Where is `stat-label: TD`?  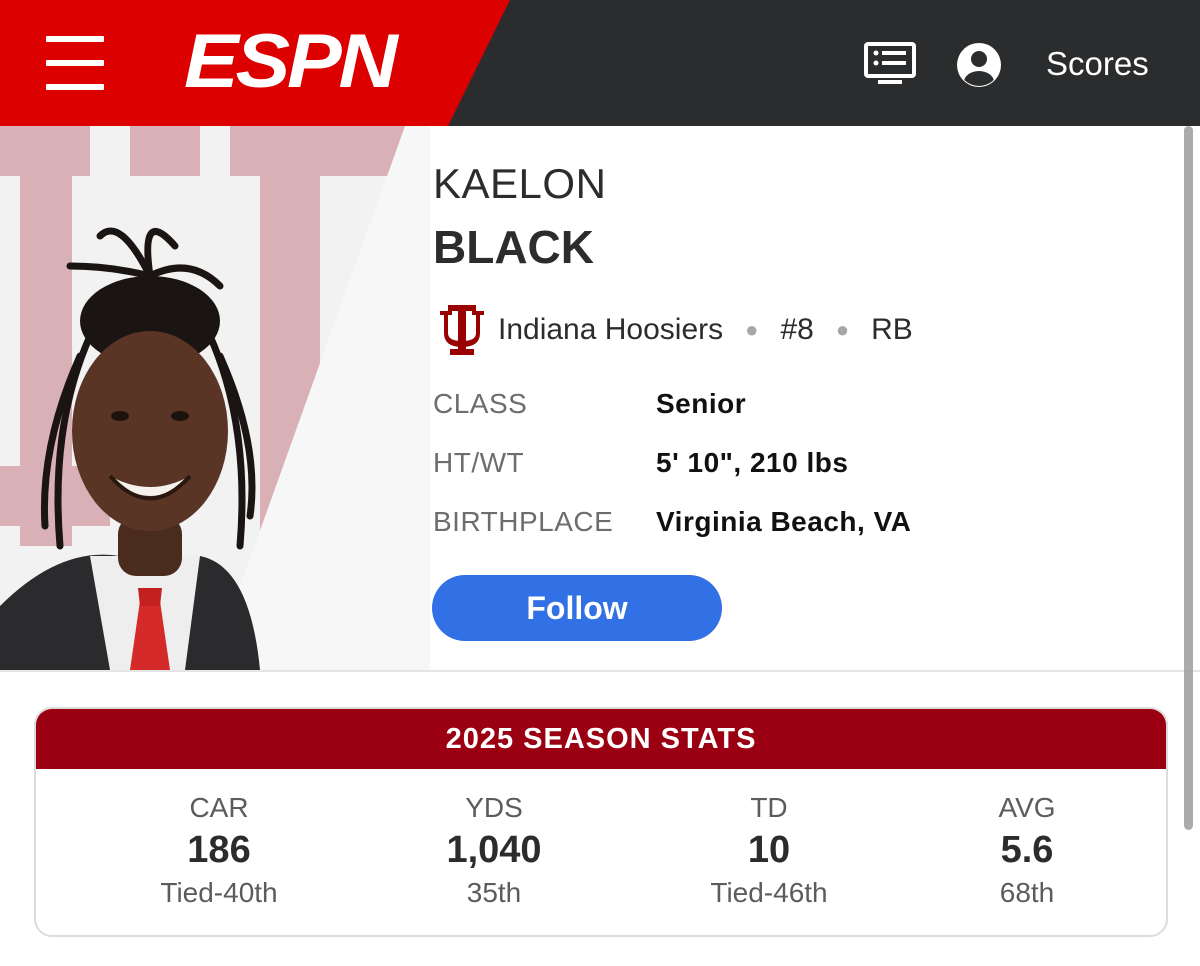 stat-label: TD is located at coordinates (769, 807).